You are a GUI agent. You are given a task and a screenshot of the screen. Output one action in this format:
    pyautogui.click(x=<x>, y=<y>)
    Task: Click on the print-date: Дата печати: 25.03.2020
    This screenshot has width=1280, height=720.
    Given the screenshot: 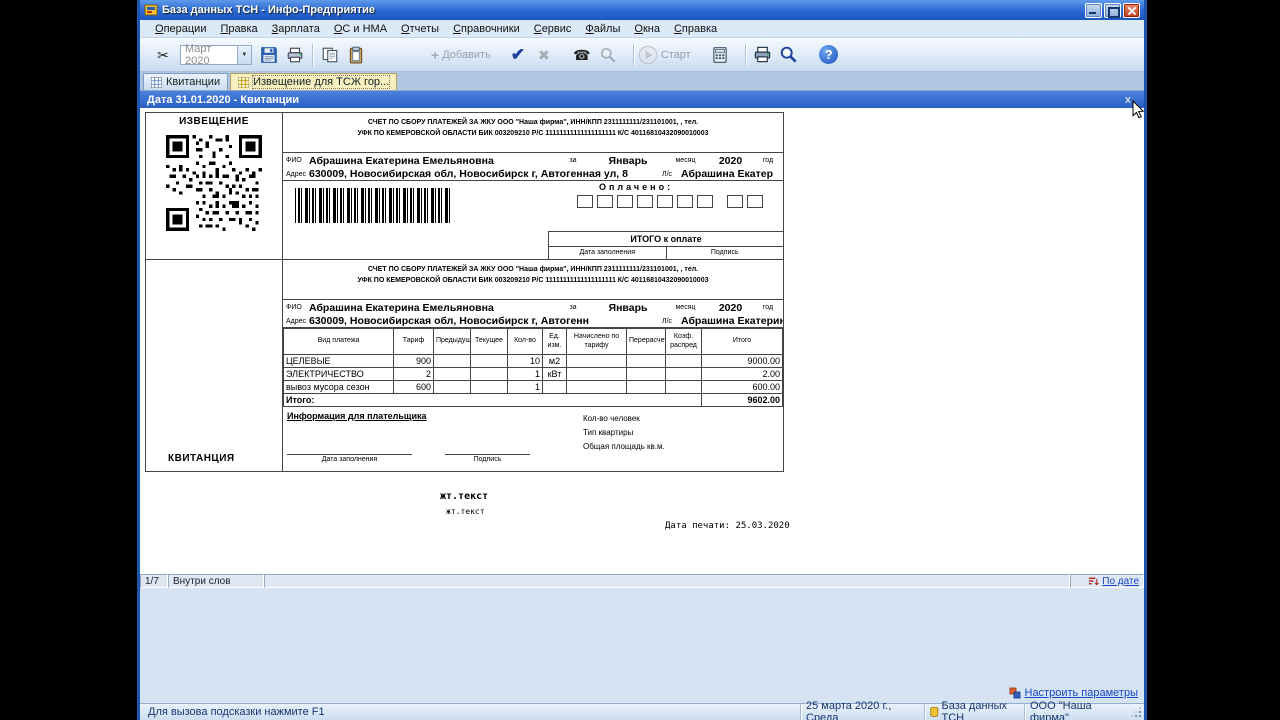 What is the action you would take?
    pyautogui.click(x=727, y=526)
    